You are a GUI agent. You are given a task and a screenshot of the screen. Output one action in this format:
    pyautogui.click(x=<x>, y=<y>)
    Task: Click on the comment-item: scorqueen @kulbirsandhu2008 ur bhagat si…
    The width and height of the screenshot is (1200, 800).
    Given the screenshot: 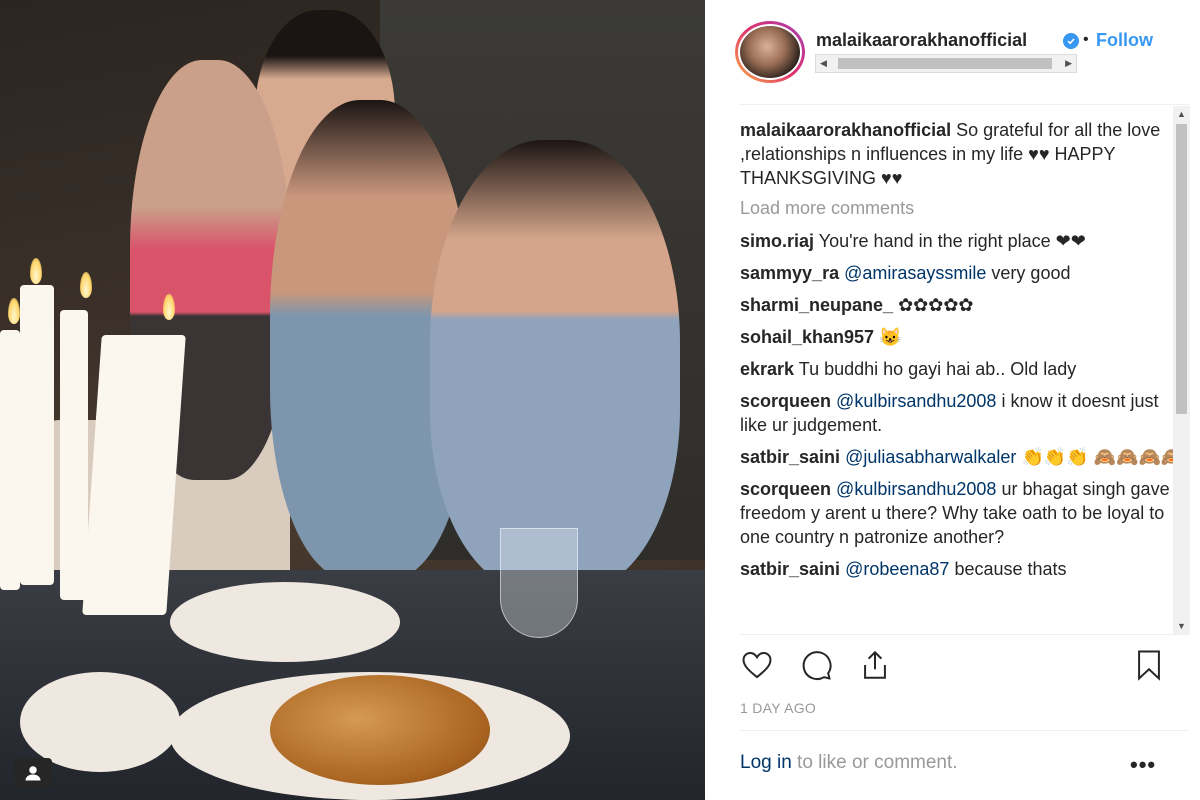 What is the action you would take?
    pyautogui.click(x=962, y=513)
    